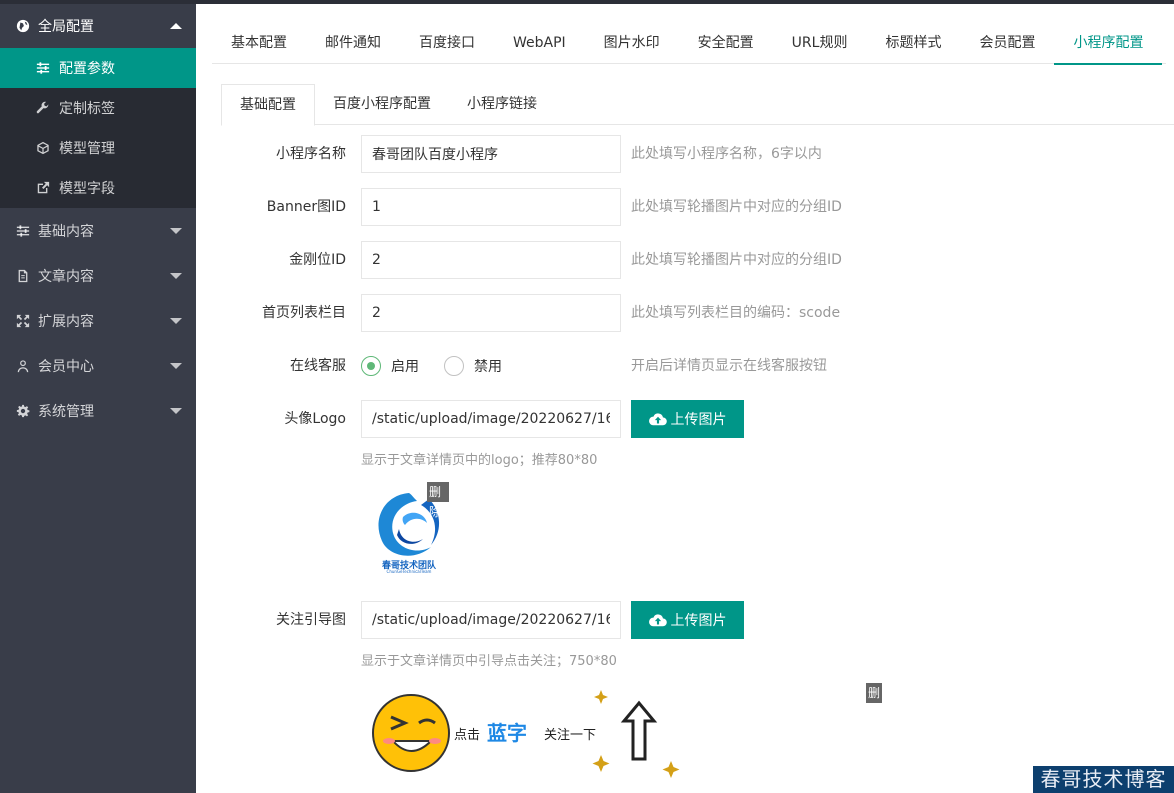 This screenshot has height=793, width=1174. Describe the element at coordinates (507, 733) in the screenshot. I see `guide-text-bluewords: 蓝字` at that location.